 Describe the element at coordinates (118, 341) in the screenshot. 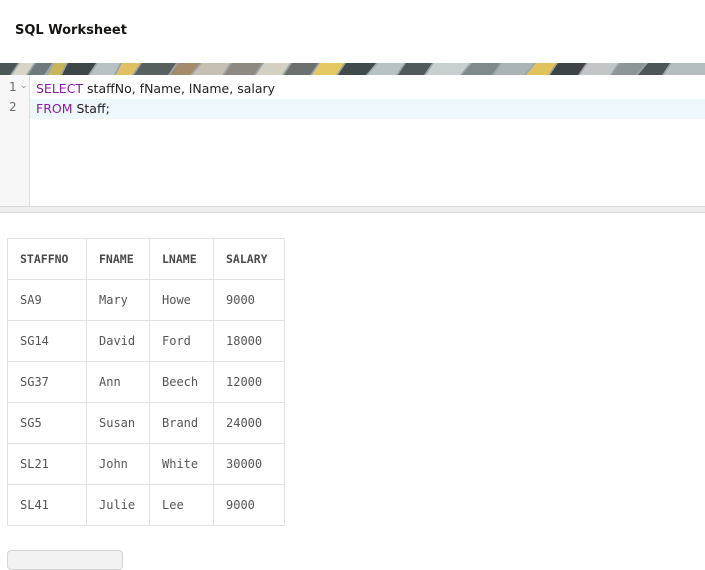

I see `table-cell: David` at that location.